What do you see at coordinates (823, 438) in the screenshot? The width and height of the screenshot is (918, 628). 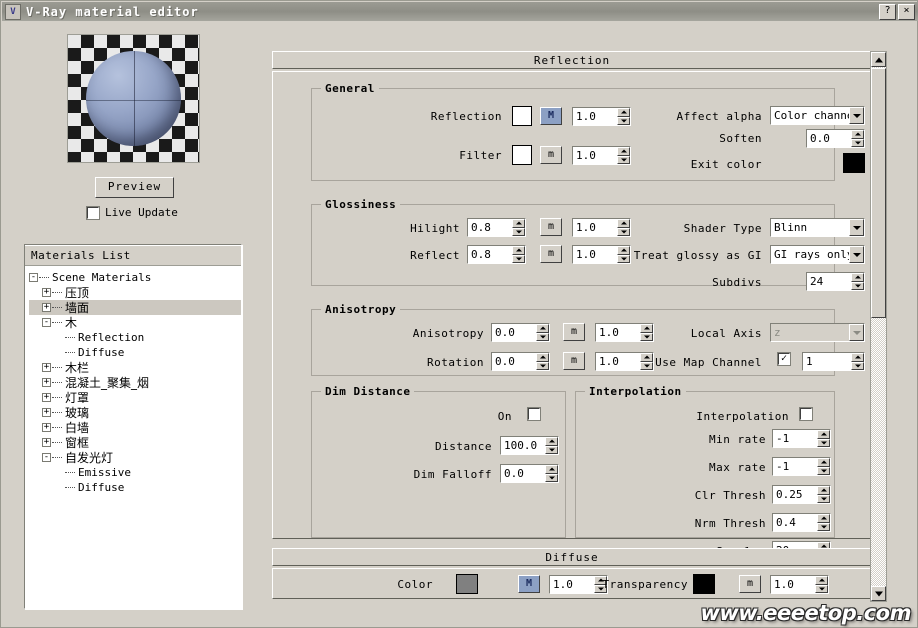 I see `min-rate-spinner` at bounding box center [823, 438].